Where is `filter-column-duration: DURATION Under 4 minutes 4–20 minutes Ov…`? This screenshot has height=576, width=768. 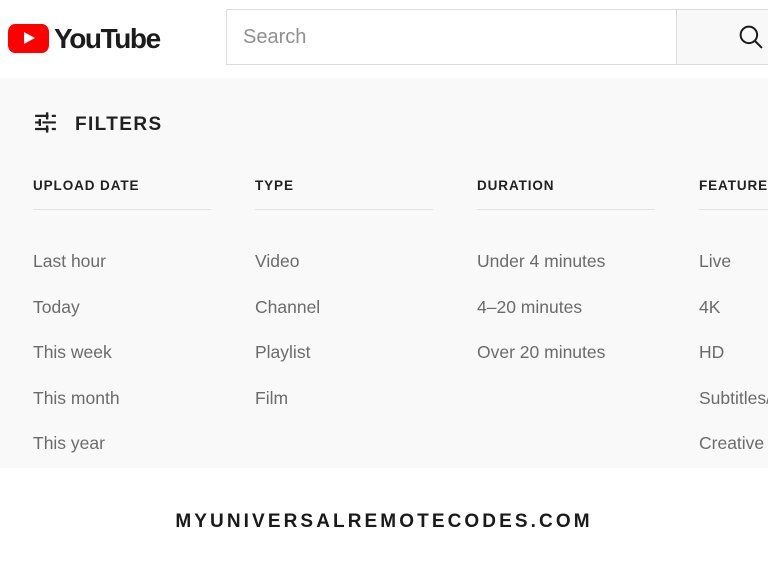 filter-column-duration: DURATION Under 4 minutes 4–20 minutes Ov… is located at coordinates (566, 322).